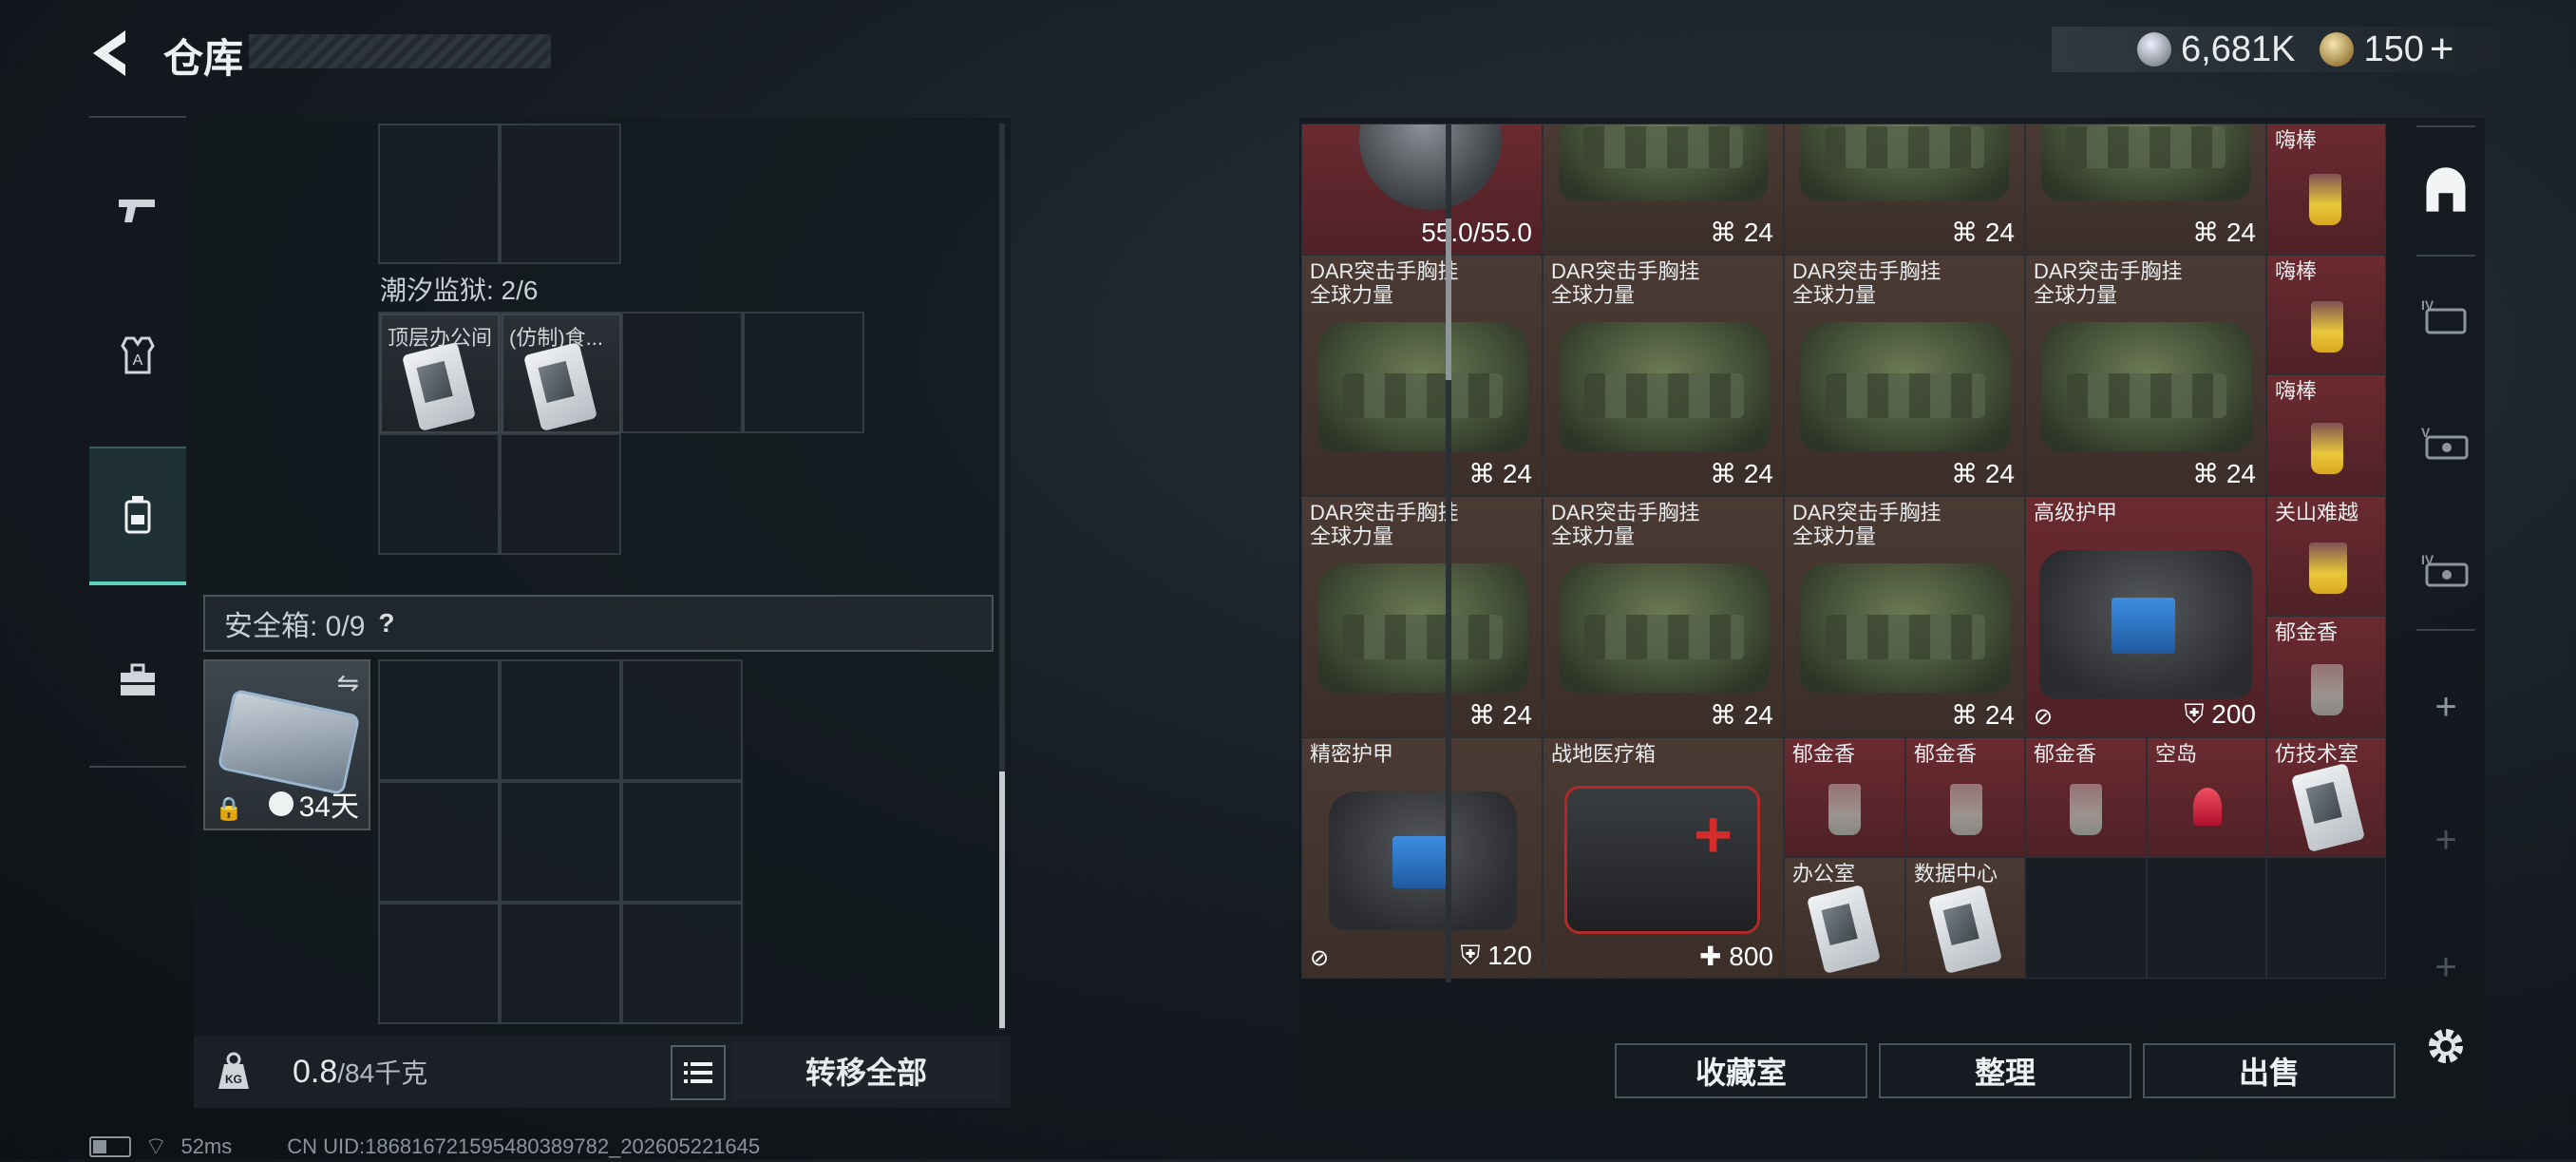 The image size is (2576, 1162). What do you see at coordinates (866, 1070) in the screenshot?
I see `transfer-all-button: 转移全部` at bounding box center [866, 1070].